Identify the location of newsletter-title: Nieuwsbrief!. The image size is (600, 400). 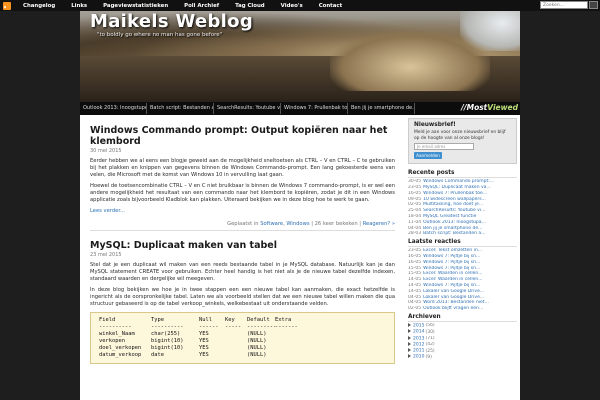
(435, 125).